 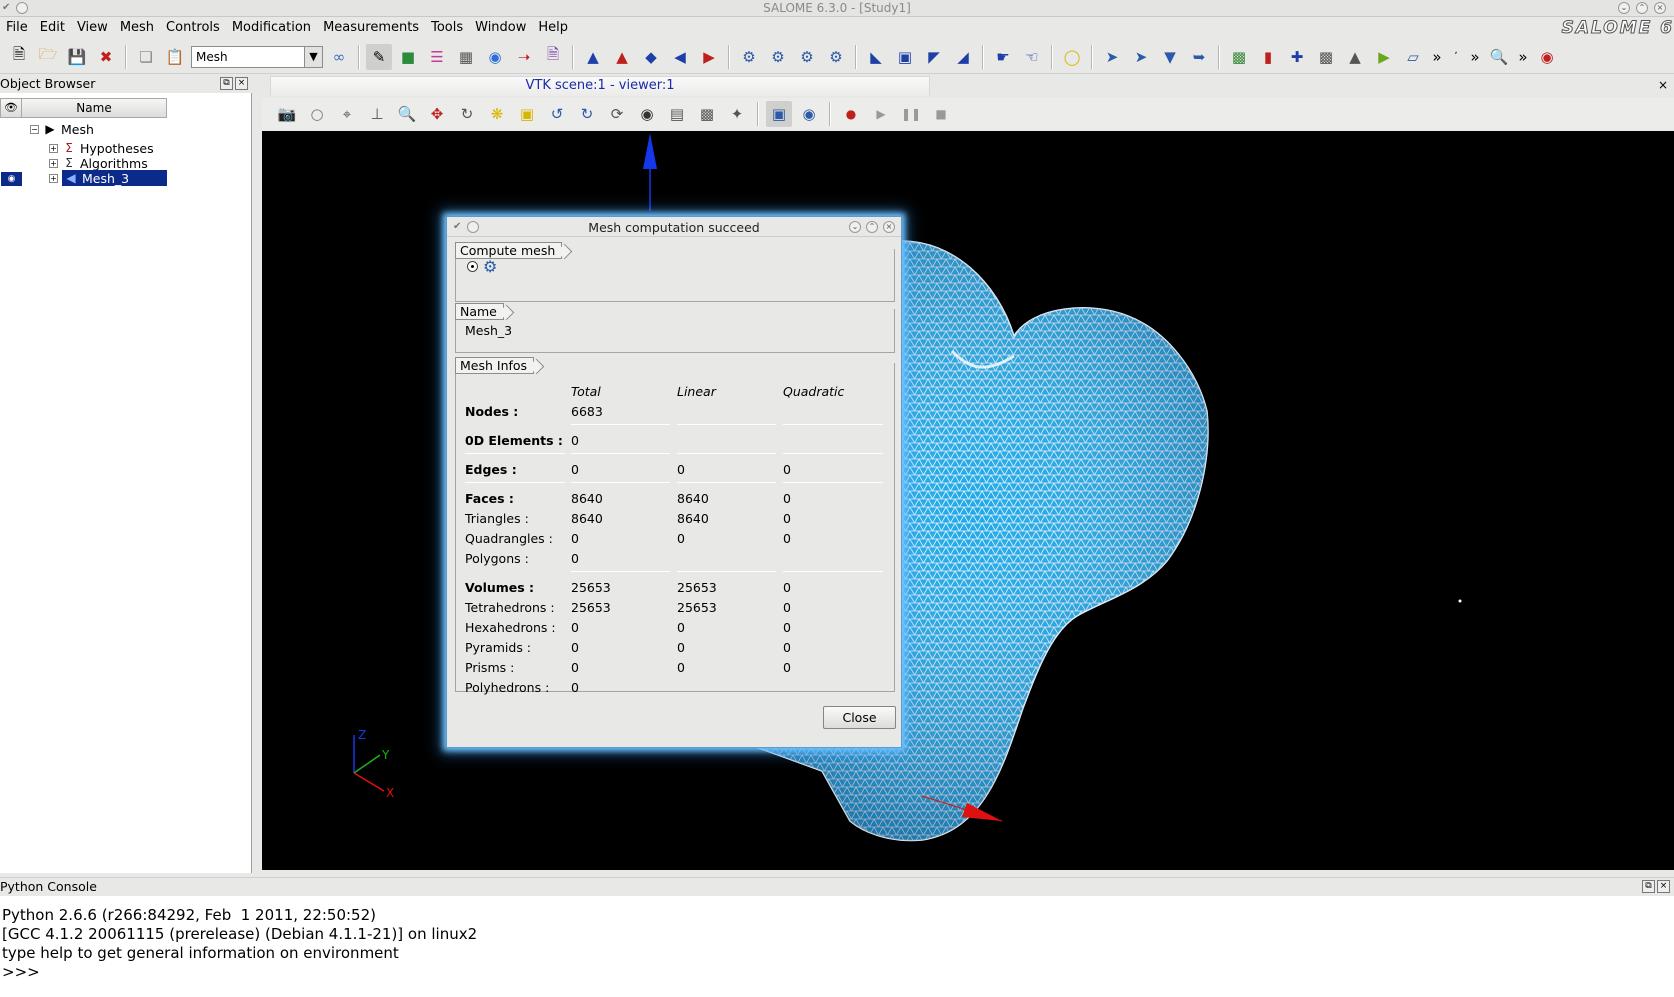 What do you see at coordinates (1032, 57) in the screenshot?
I see `info-icon: ☜` at bounding box center [1032, 57].